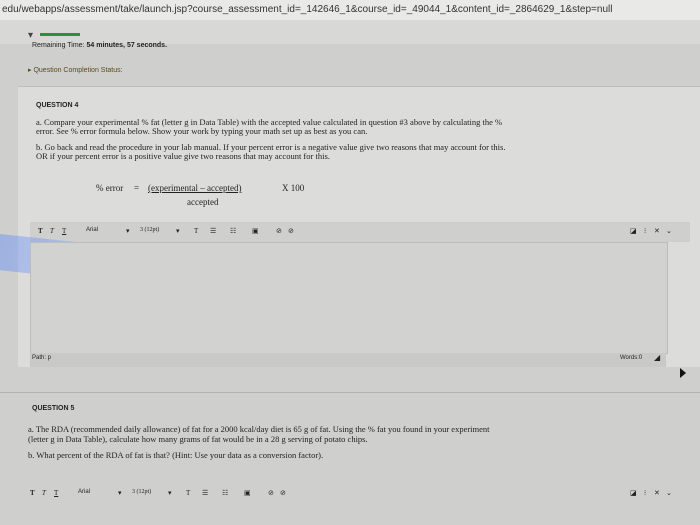 The height and width of the screenshot is (525, 700). I want to click on remaining-time-value: 54 minutes, 57 seconds., so click(127, 45).